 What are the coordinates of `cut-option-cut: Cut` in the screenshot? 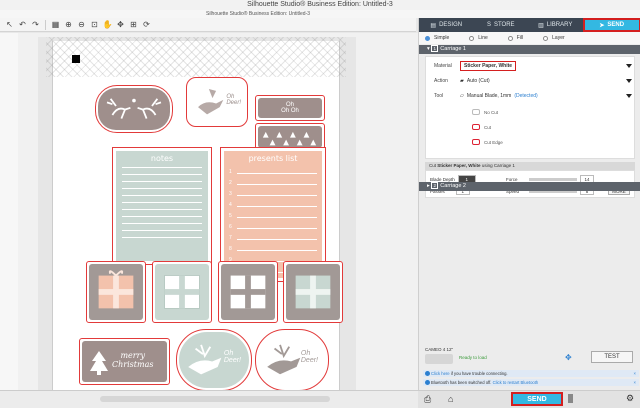 It's located at (481, 127).